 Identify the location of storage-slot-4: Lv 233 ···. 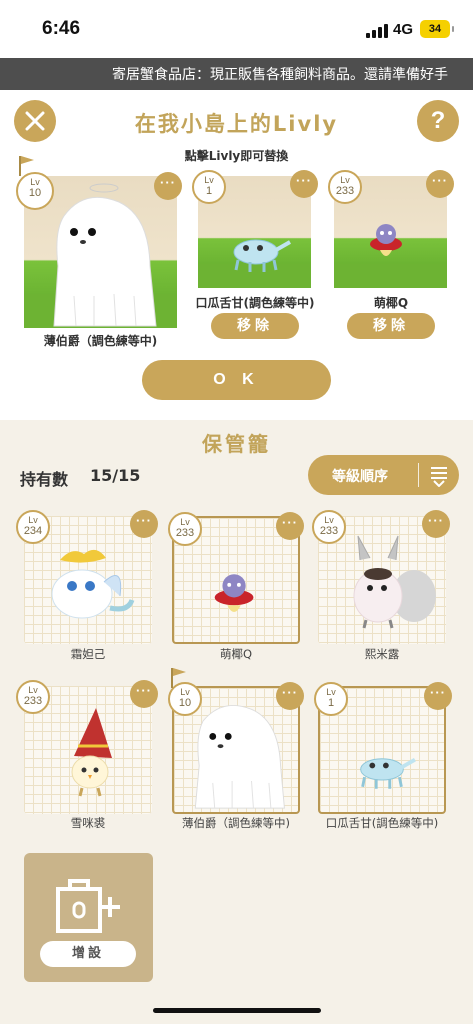
(87, 747).